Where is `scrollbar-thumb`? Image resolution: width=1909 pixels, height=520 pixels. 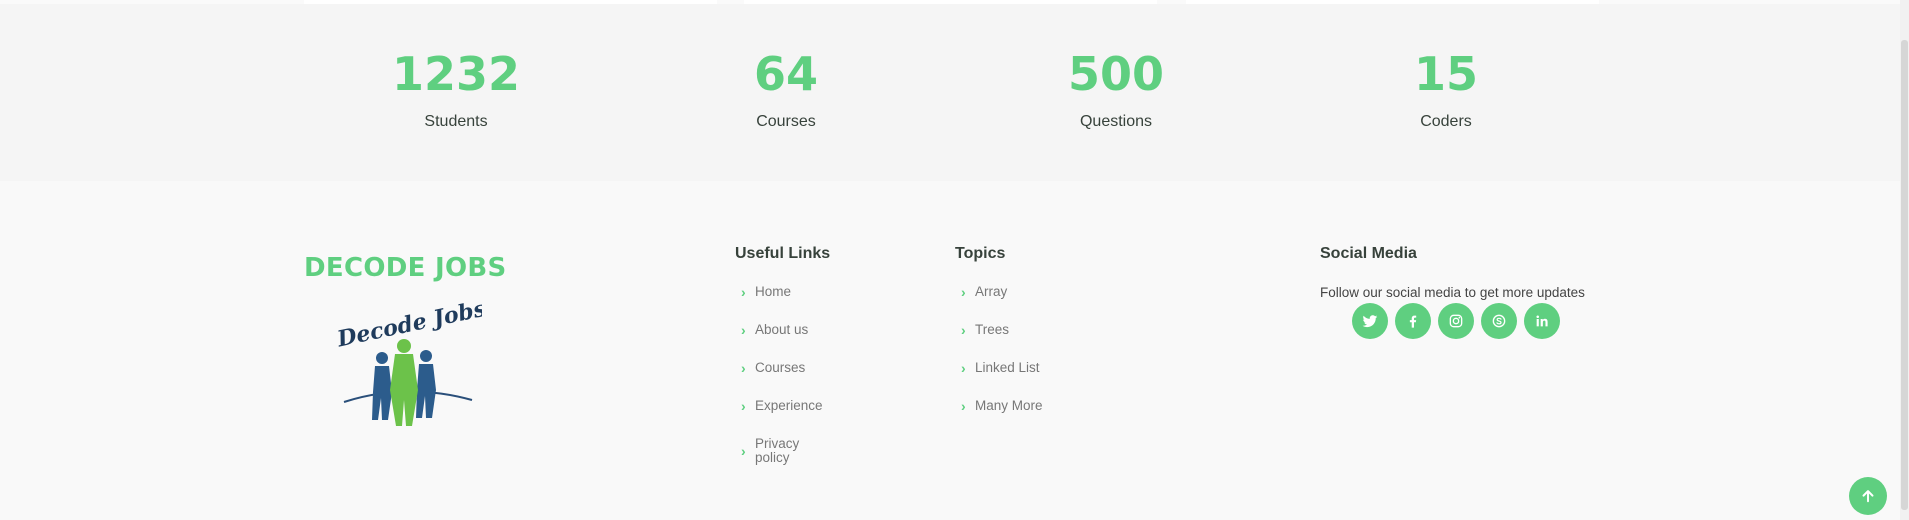
scrollbar-thumb is located at coordinates (1904, 275).